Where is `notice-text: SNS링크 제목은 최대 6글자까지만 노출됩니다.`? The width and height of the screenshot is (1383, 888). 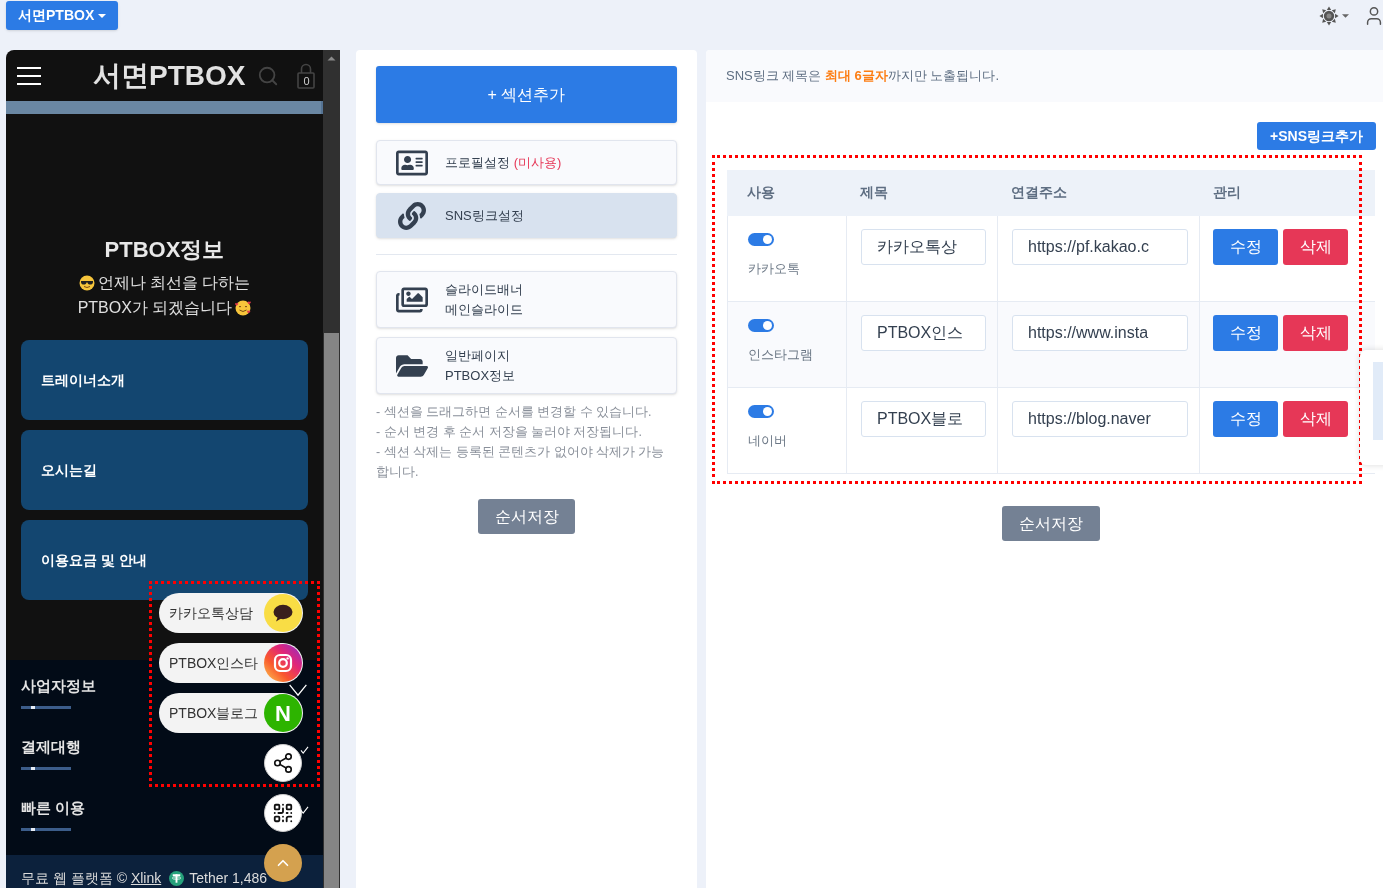 notice-text: SNS링크 제목은 최대 6글자까지만 노출됩니다. is located at coordinates (863, 76).